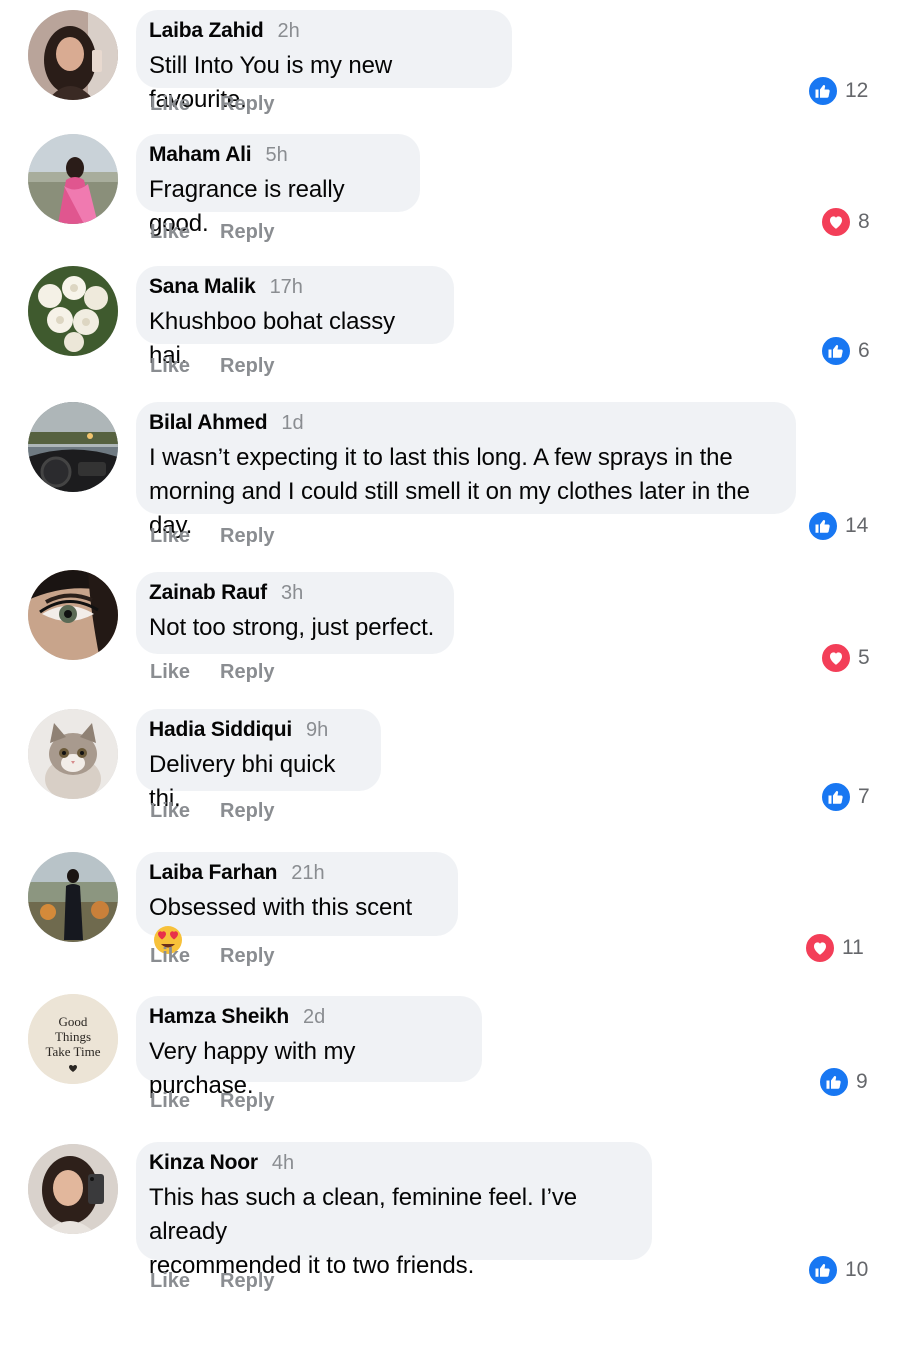 This screenshot has height=1350, width=900. I want to click on reaction-number: 6, so click(864, 350).